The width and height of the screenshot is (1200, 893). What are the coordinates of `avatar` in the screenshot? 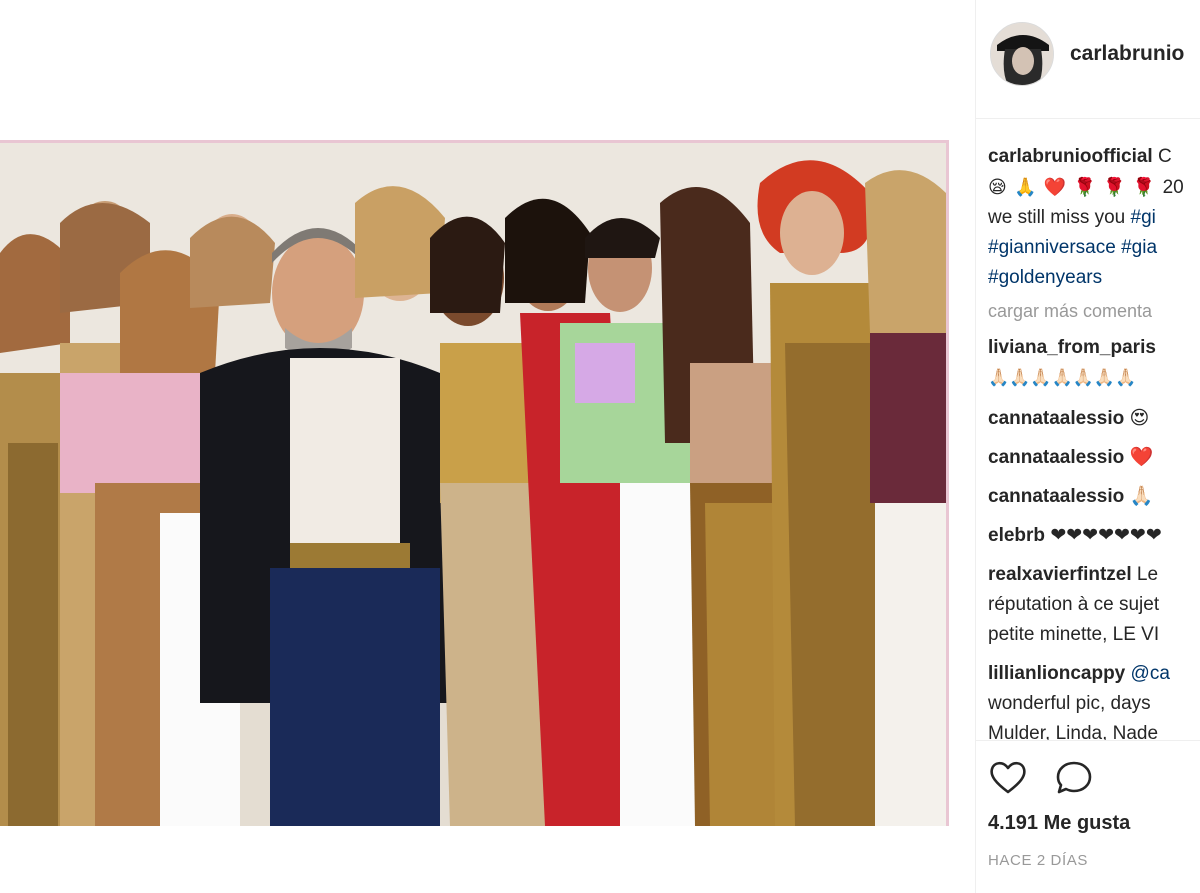 It's located at (1022, 54).